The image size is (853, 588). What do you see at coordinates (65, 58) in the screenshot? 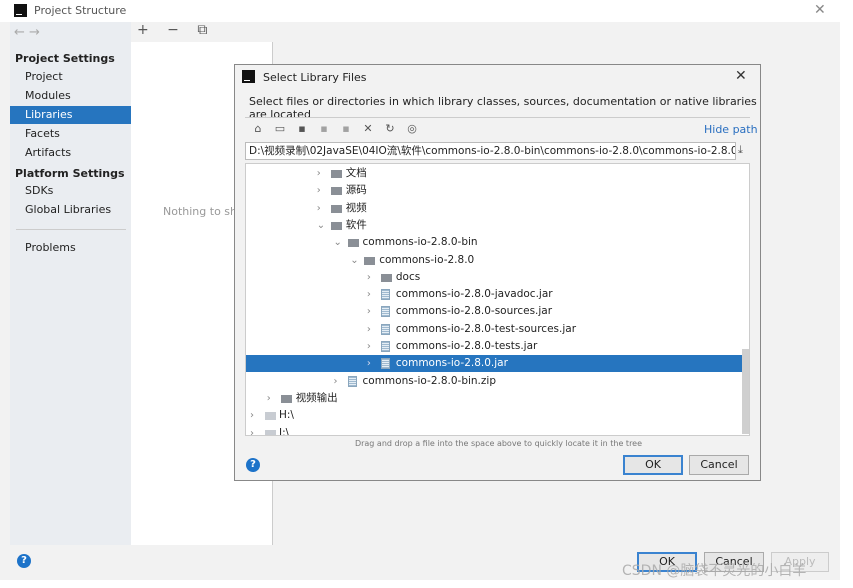
I see `project-settings-heading: Project Settings` at bounding box center [65, 58].